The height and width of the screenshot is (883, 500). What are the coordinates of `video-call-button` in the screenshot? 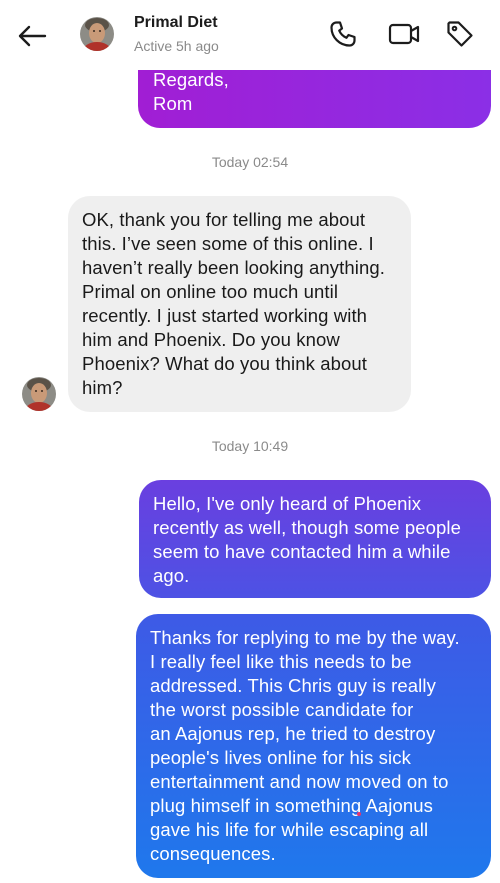 It's located at (404, 34).